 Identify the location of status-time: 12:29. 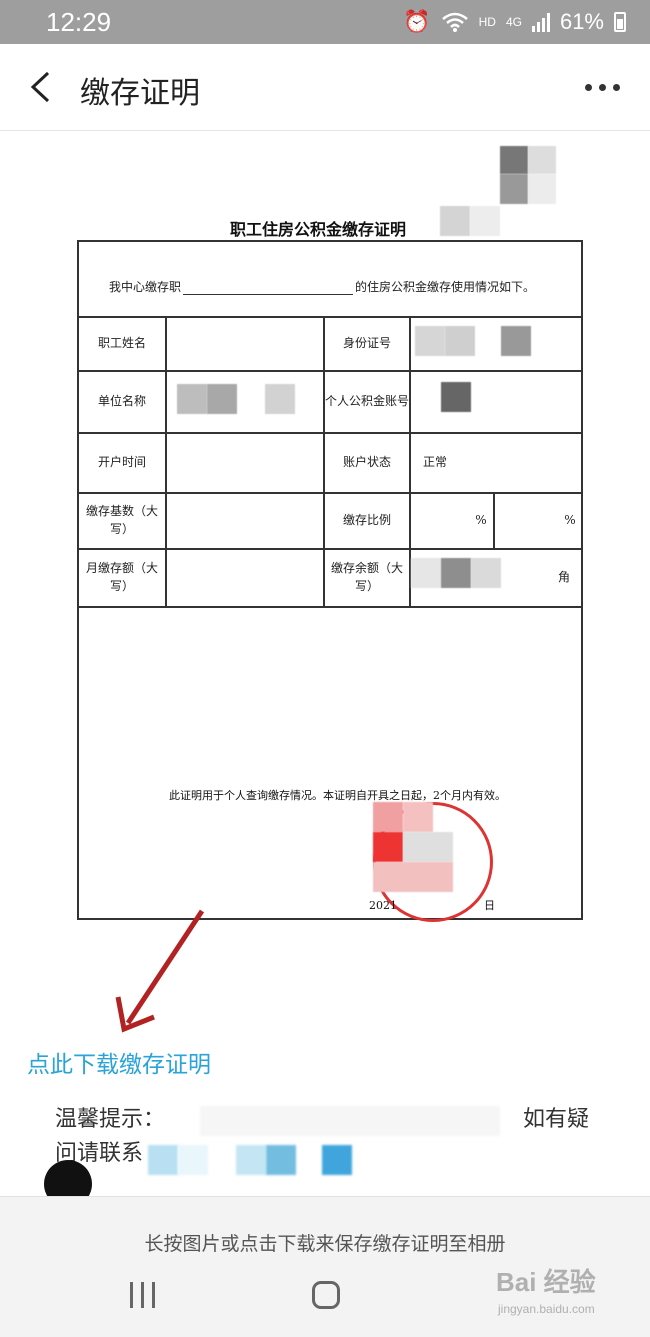
(79, 22).